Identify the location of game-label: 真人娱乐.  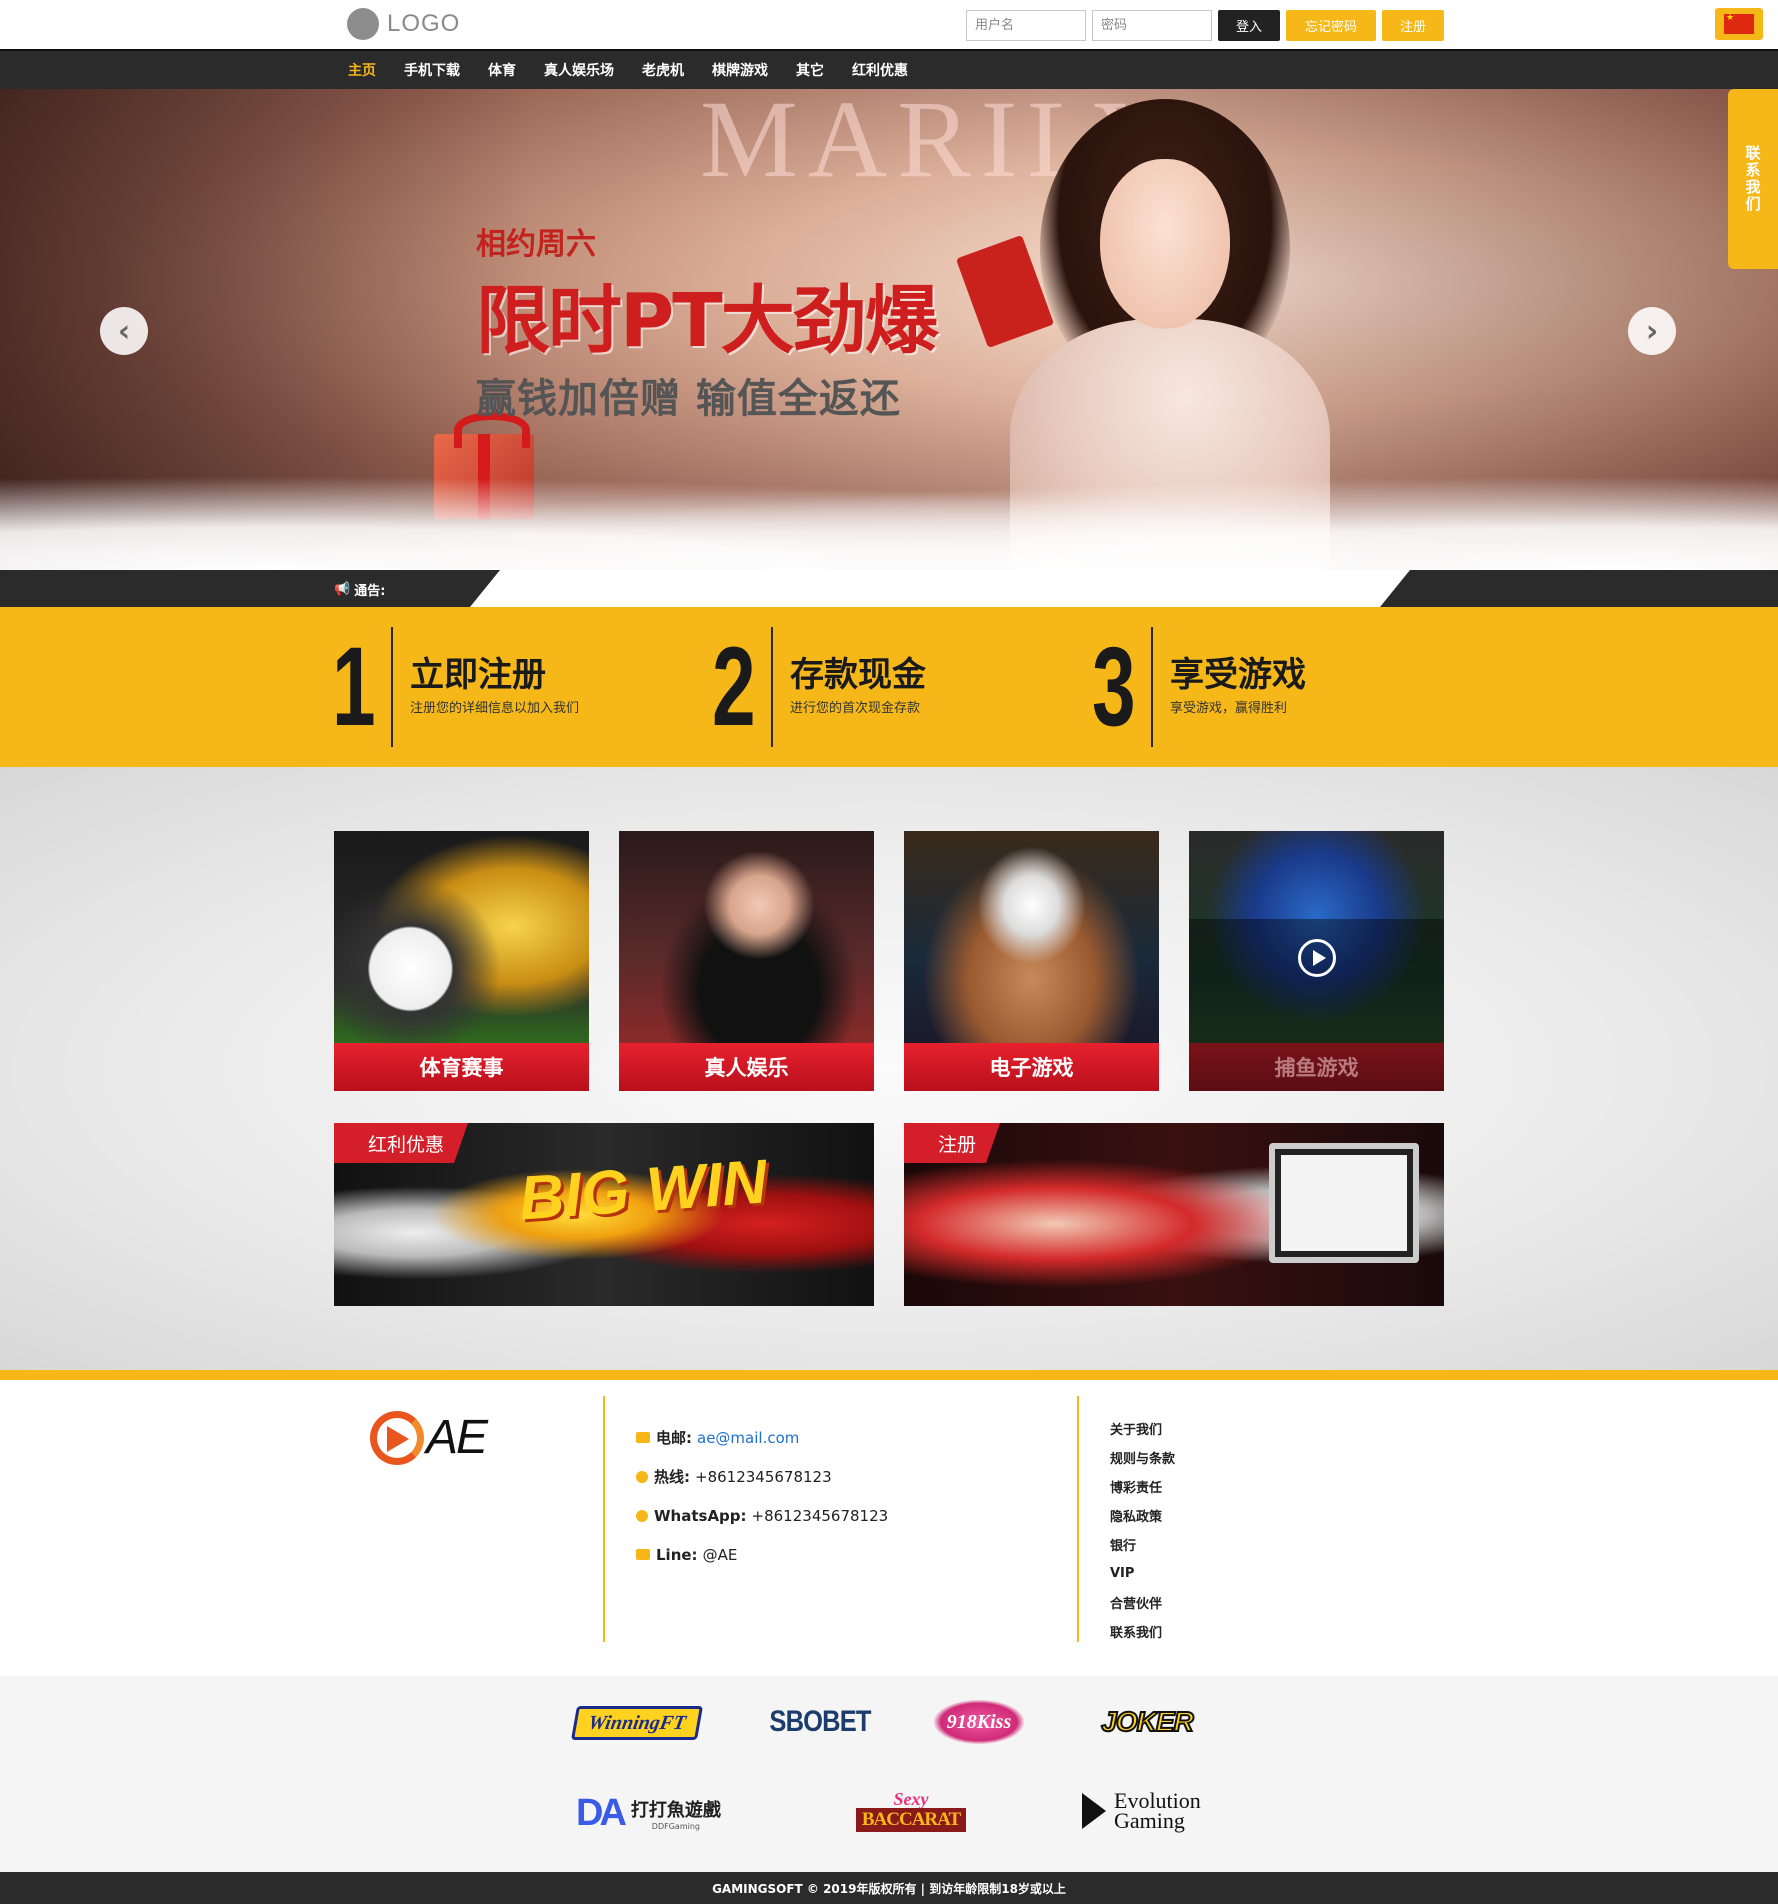
(746, 1067).